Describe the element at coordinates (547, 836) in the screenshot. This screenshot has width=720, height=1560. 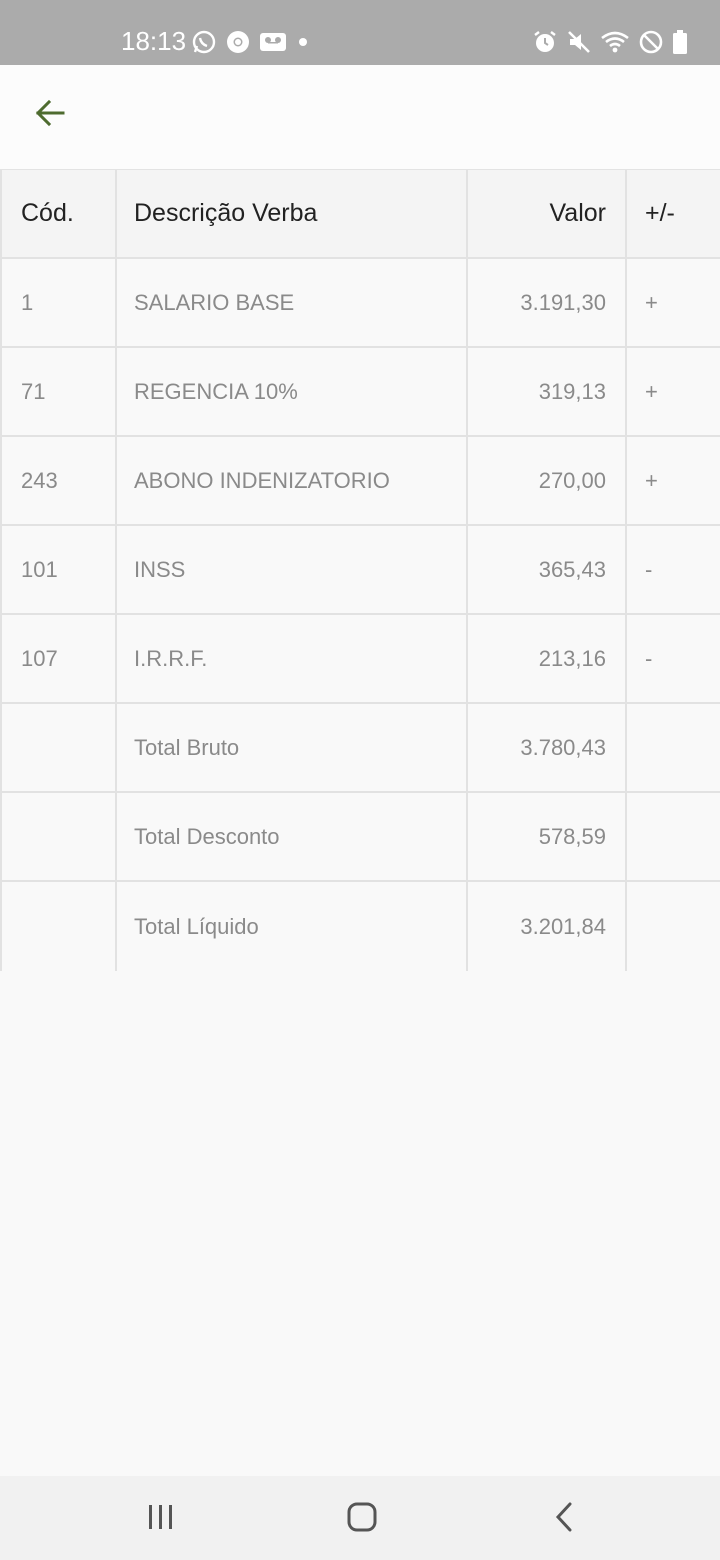
I see `row-value: 578,59` at that location.